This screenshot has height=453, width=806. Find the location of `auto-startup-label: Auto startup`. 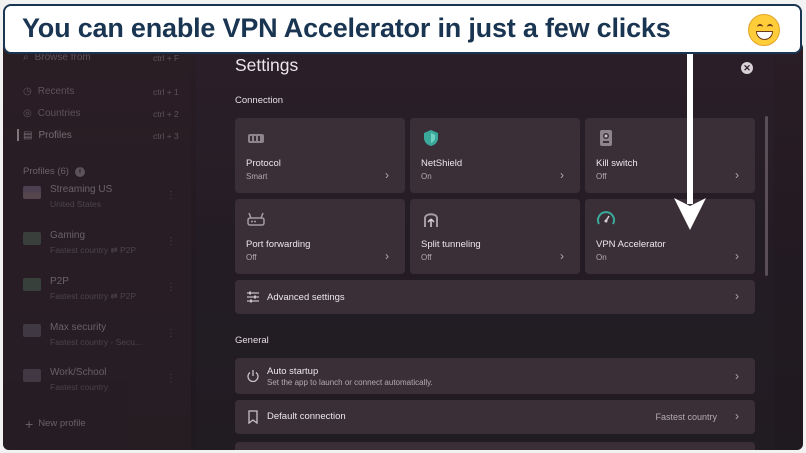

auto-startup-label: Auto startup is located at coordinates (293, 371).